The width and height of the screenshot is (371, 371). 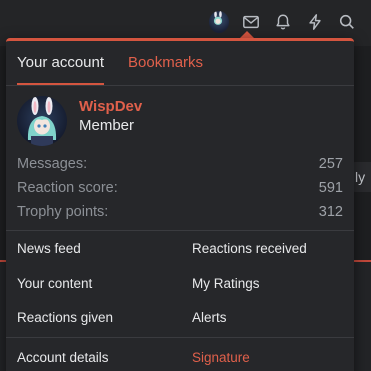 I want to click on mini-avatar, so click(x=219, y=22).